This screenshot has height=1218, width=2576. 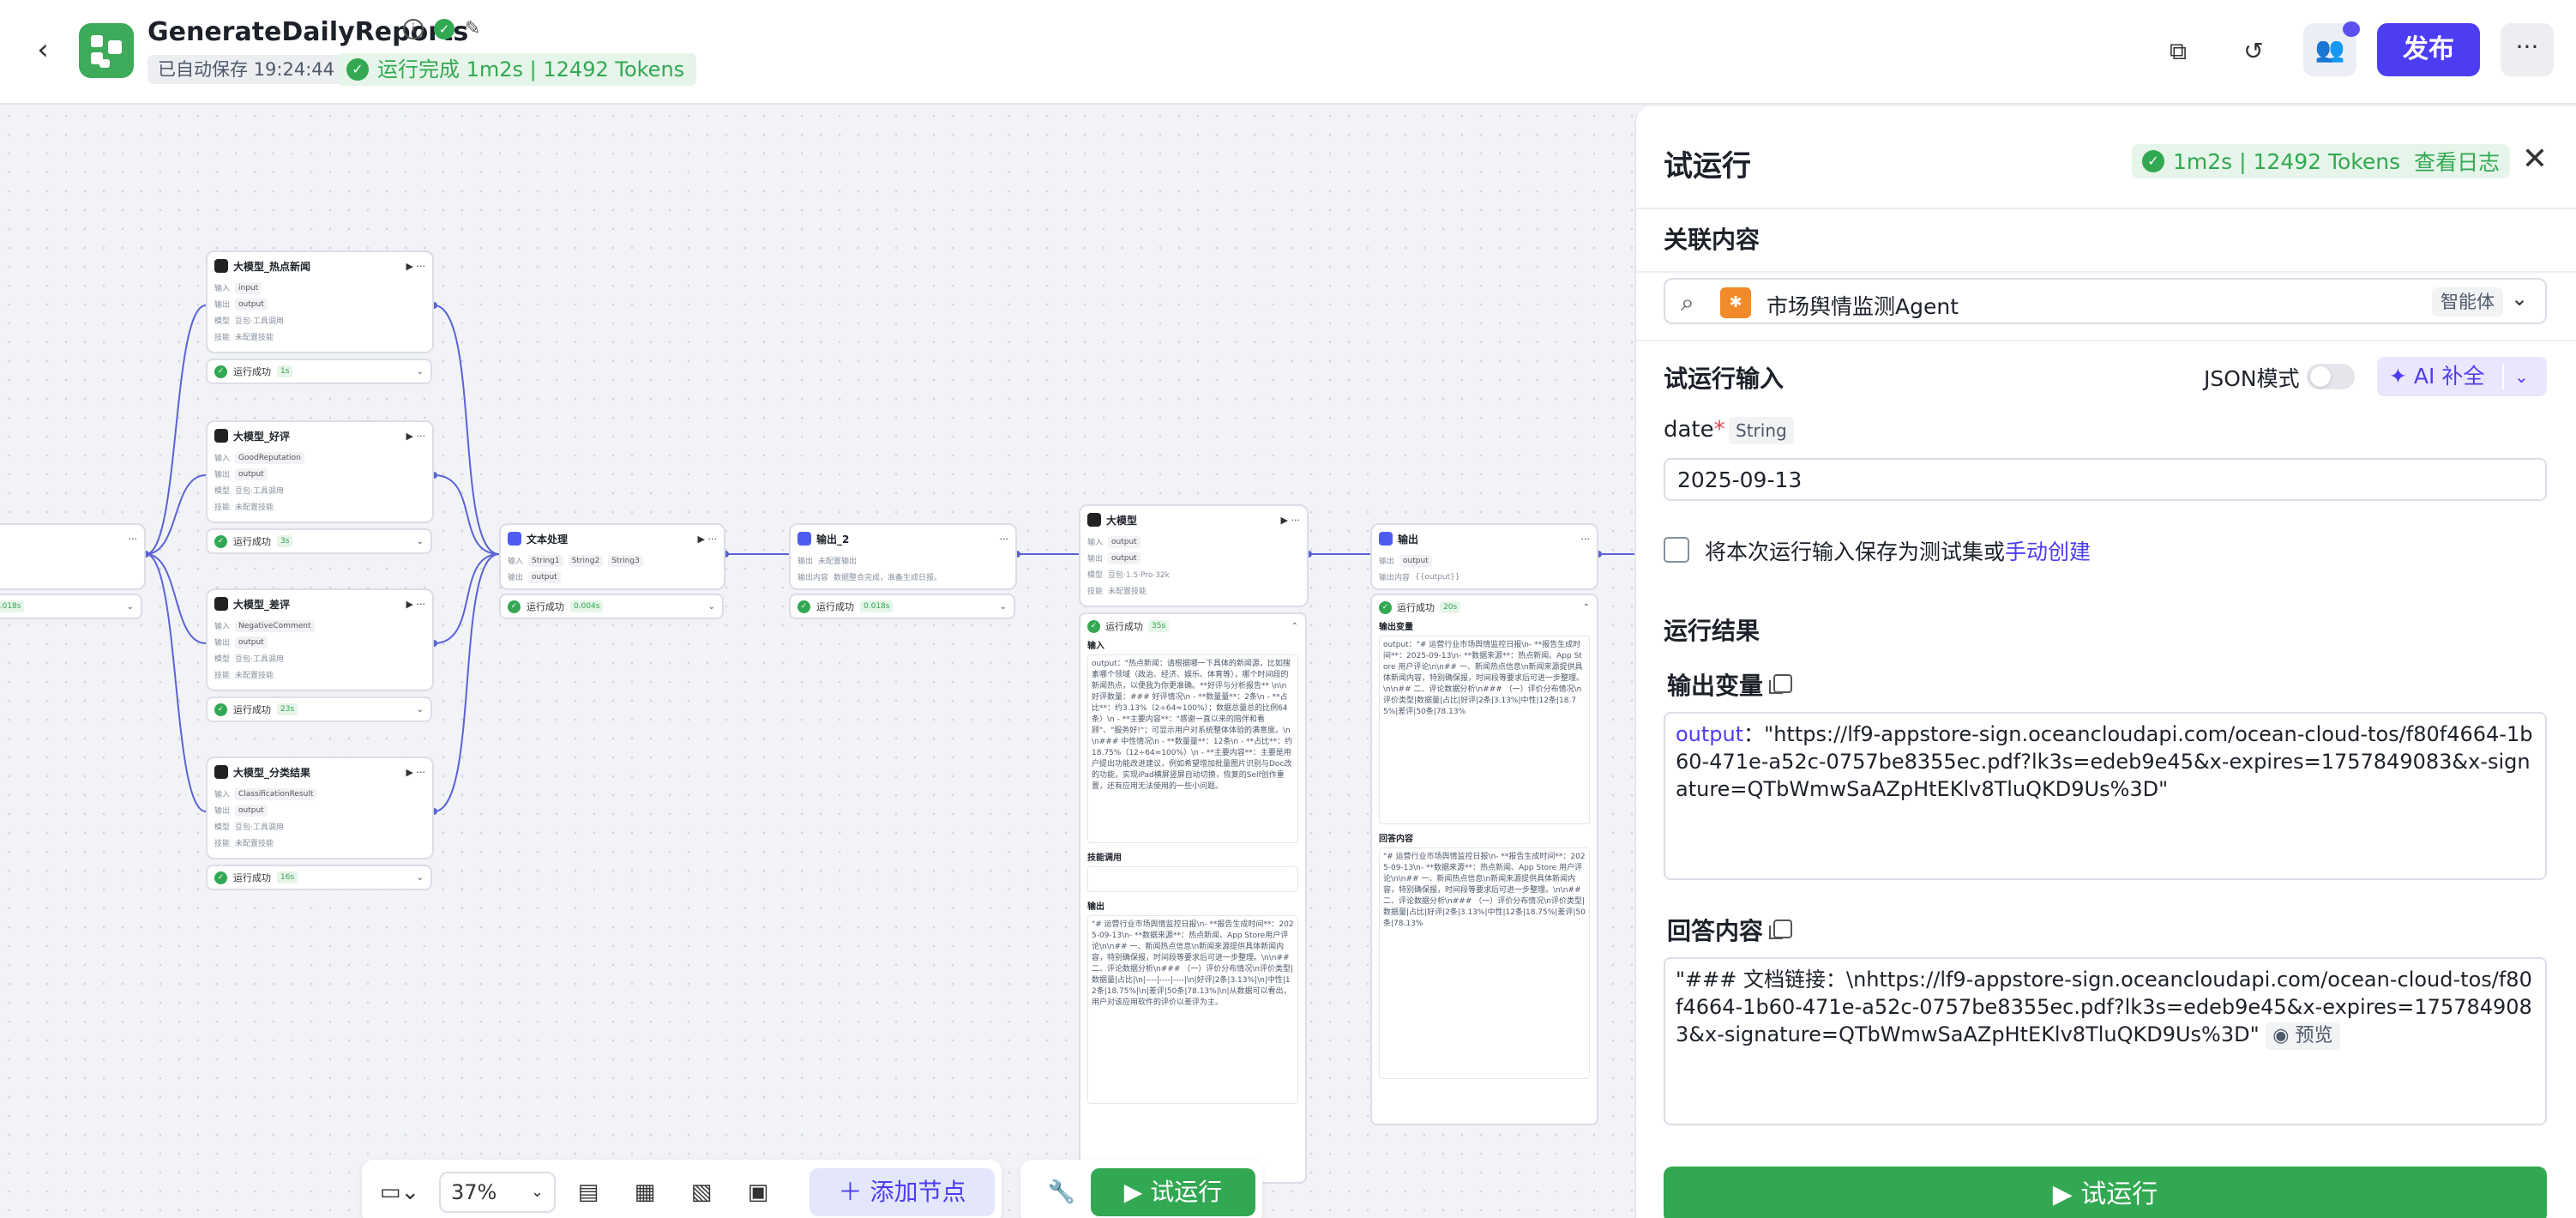 I want to click on back-arrow-icon: ‹, so click(x=43, y=49).